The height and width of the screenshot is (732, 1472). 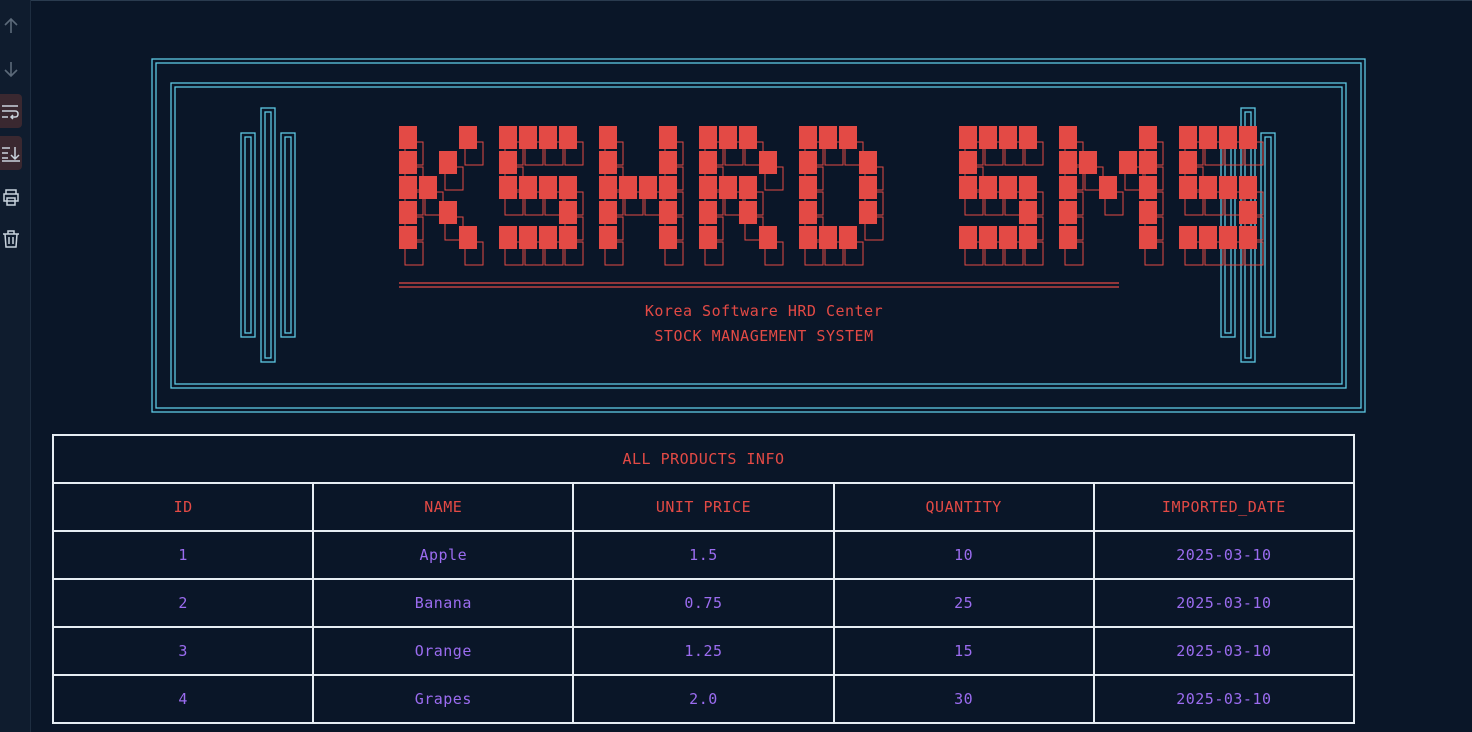 I want to click on scroll-to-end-toggle, so click(x=11, y=153).